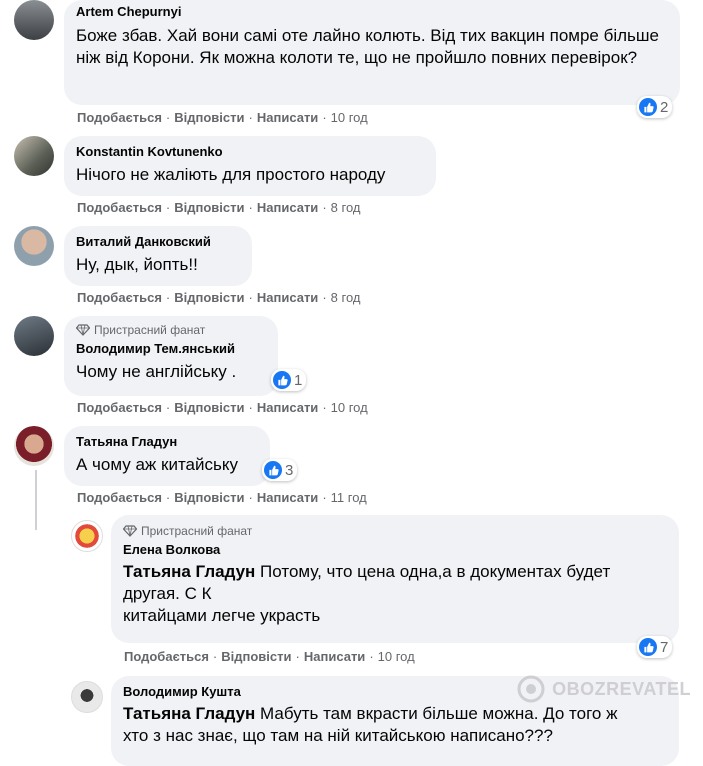 This screenshot has height=766, width=703. What do you see at coordinates (137, 264) in the screenshot?
I see `comment-text: Ну, дык, йопть!!` at bounding box center [137, 264].